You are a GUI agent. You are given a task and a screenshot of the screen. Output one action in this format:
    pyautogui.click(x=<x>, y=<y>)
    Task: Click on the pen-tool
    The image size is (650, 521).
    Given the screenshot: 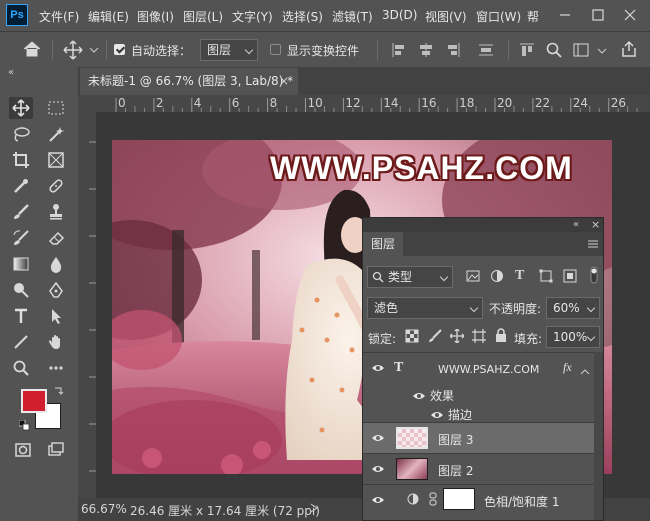 What is the action you would take?
    pyautogui.click(x=56, y=290)
    